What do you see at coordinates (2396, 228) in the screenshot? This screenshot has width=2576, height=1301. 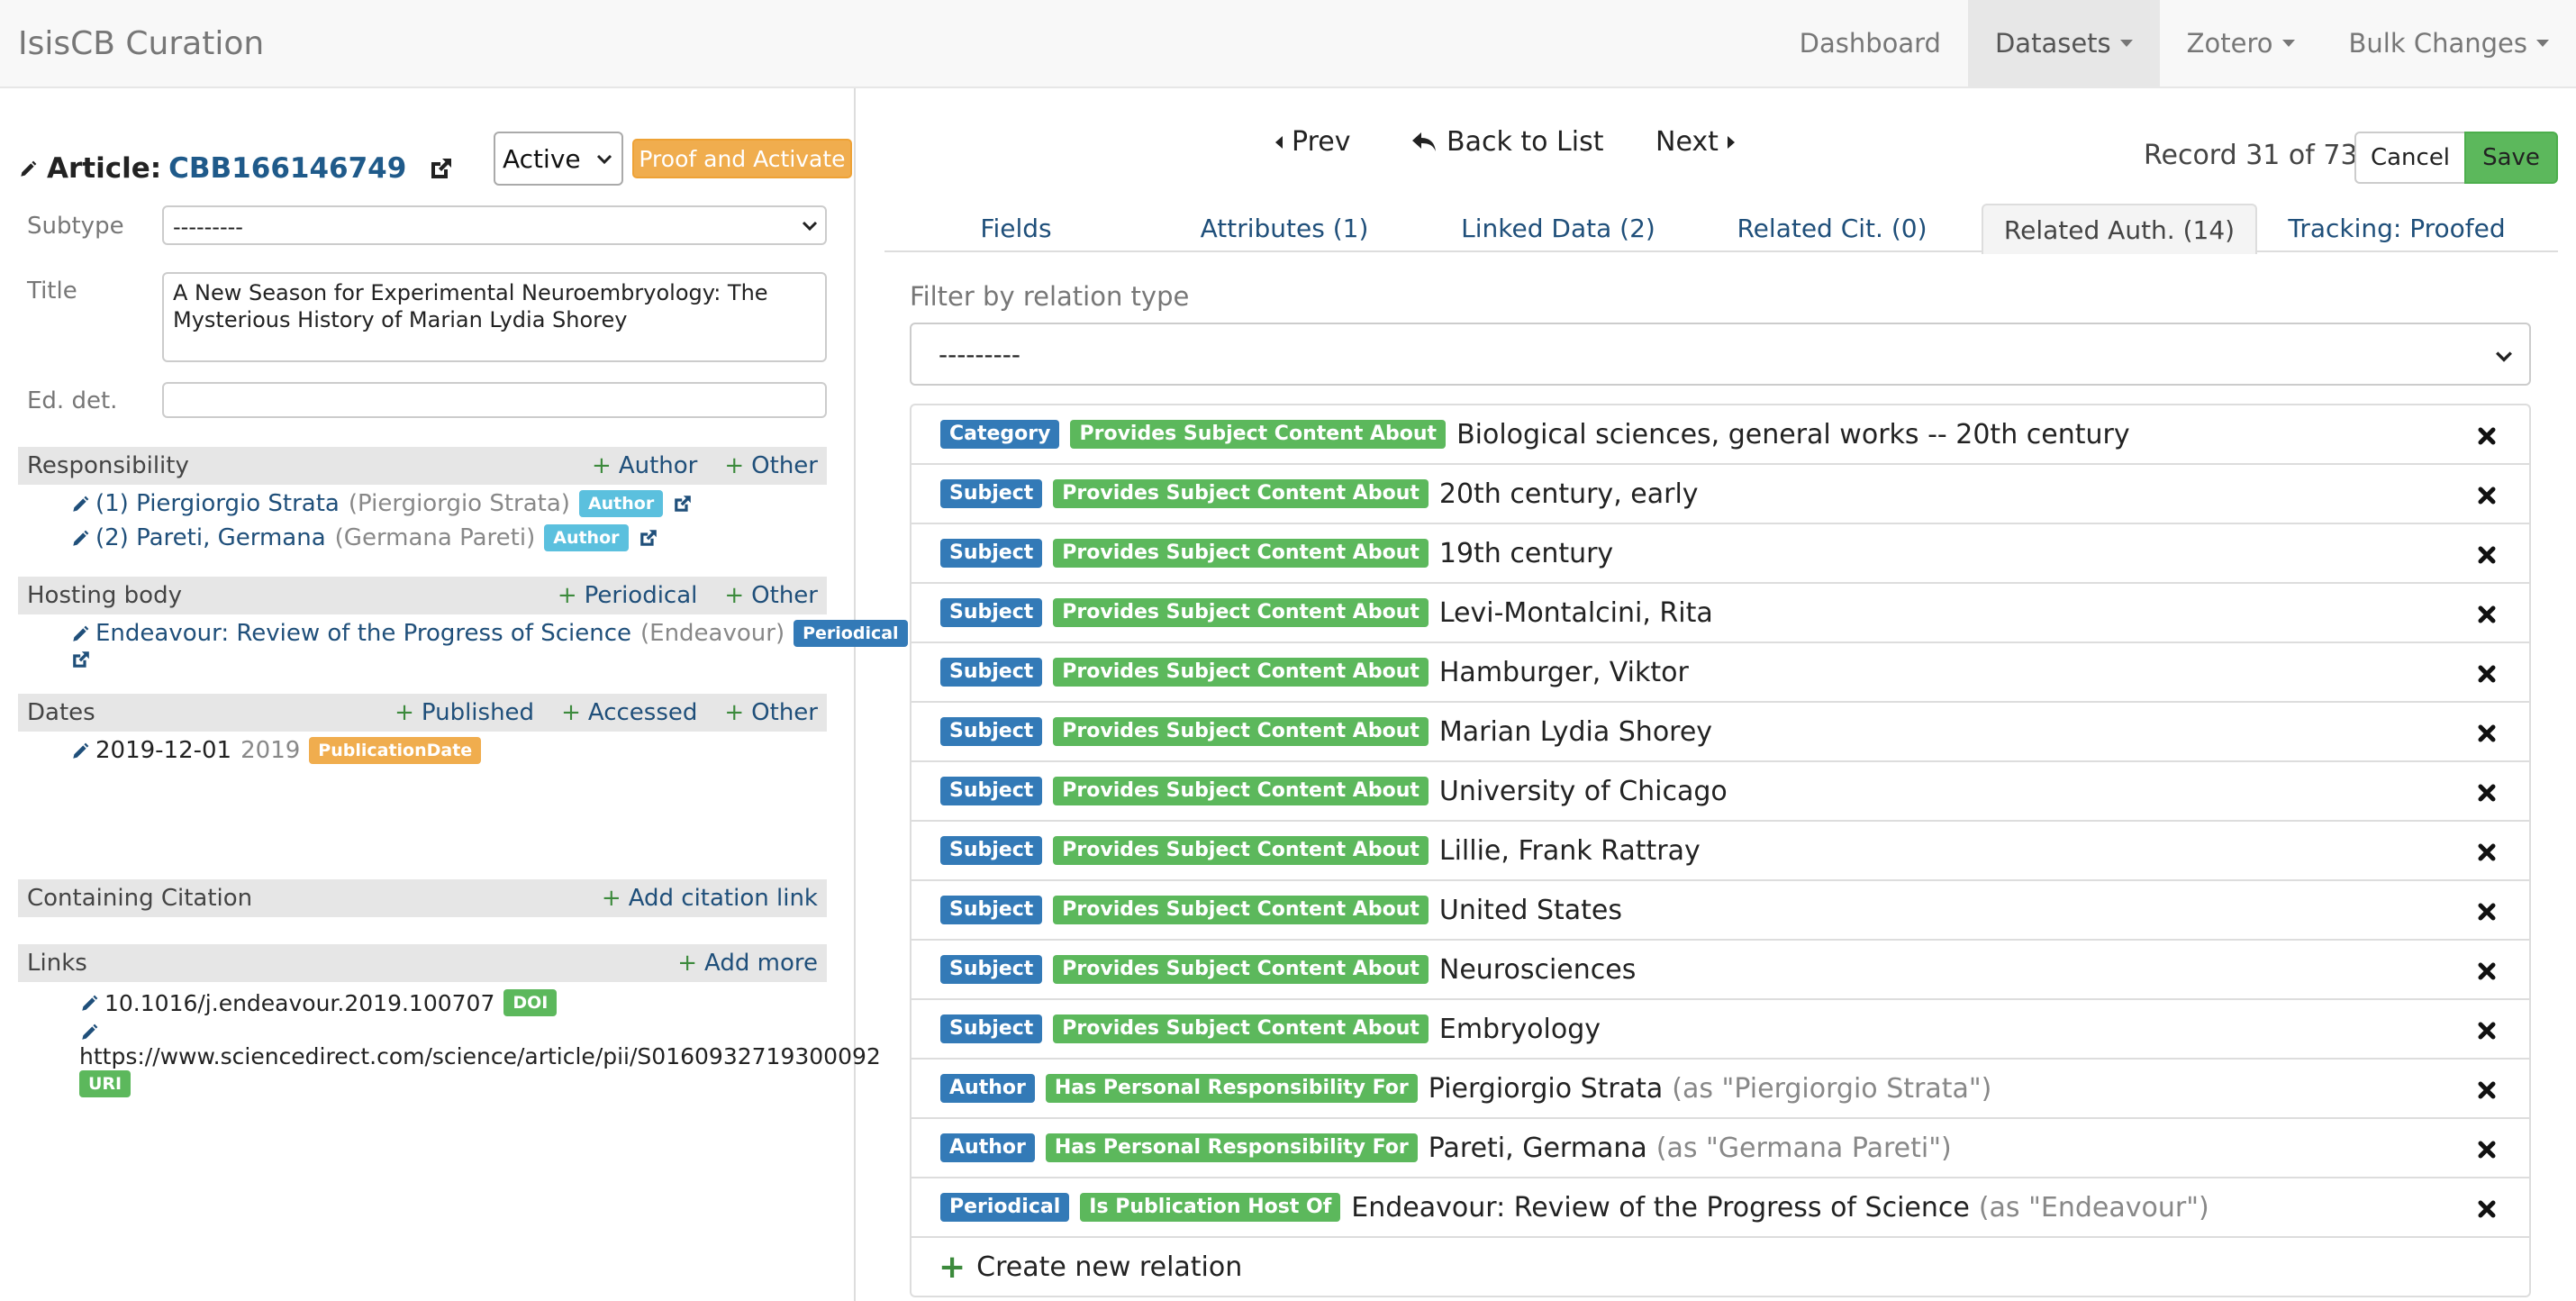 I see `tab-tracking: Tracking: Proofed` at bounding box center [2396, 228].